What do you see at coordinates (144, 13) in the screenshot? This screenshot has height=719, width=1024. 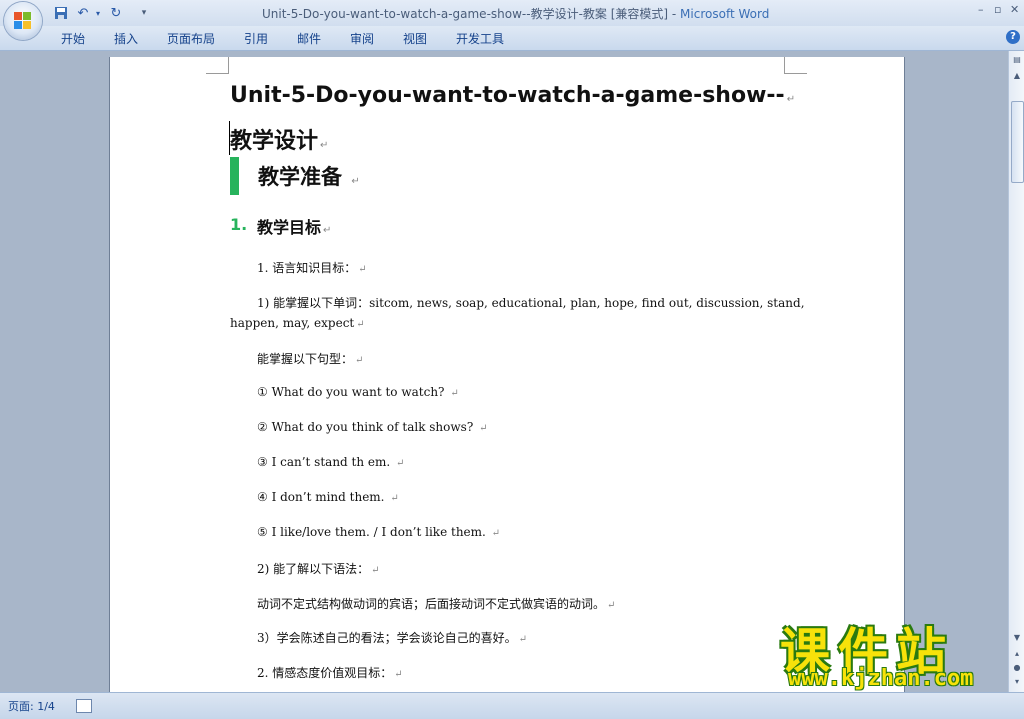 I see `customize-toolbar-icon: ▾` at bounding box center [144, 13].